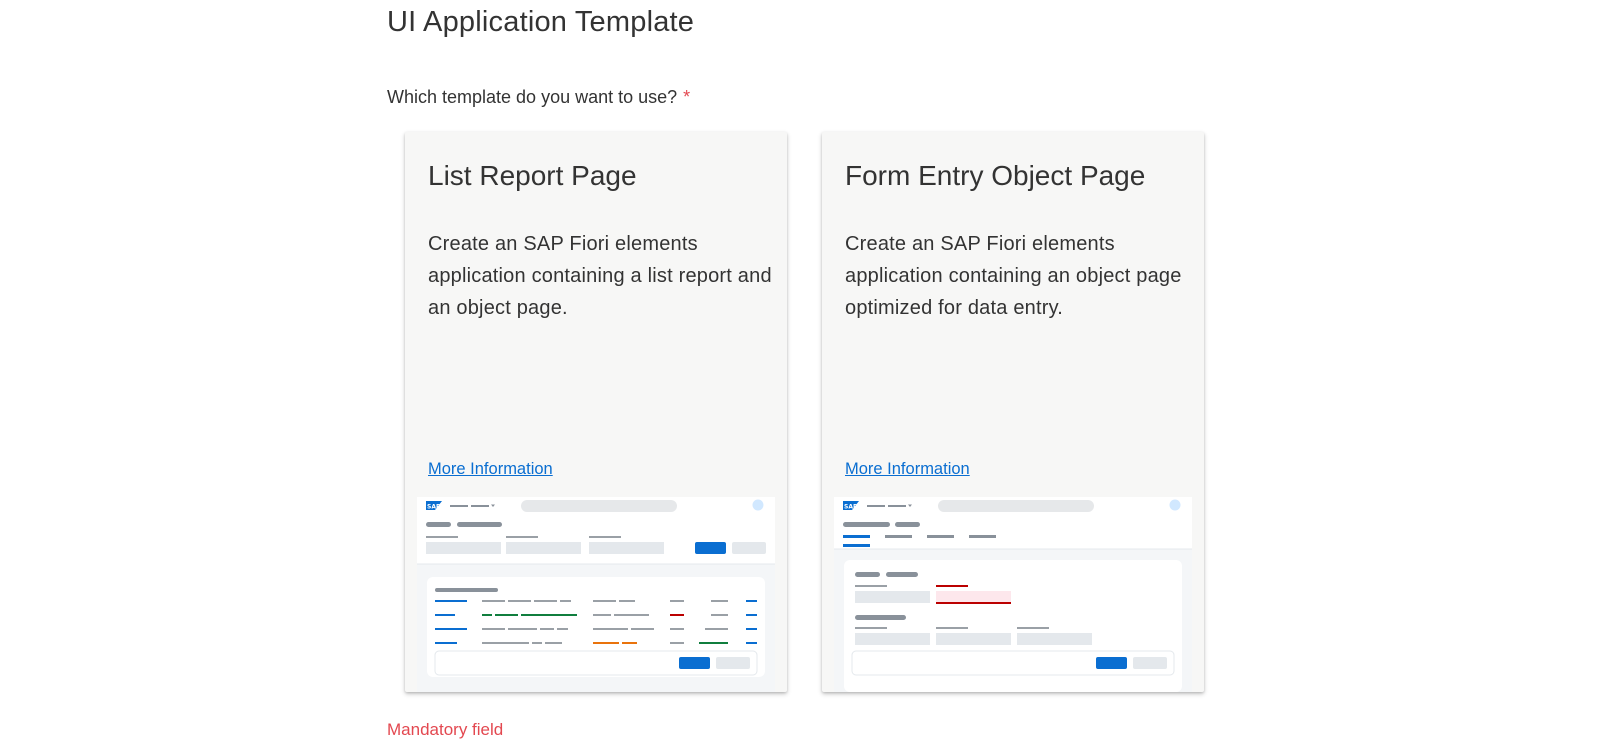 The height and width of the screenshot is (744, 1600). What do you see at coordinates (687, 97) in the screenshot?
I see `required-marker: *` at bounding box center [687, 97].